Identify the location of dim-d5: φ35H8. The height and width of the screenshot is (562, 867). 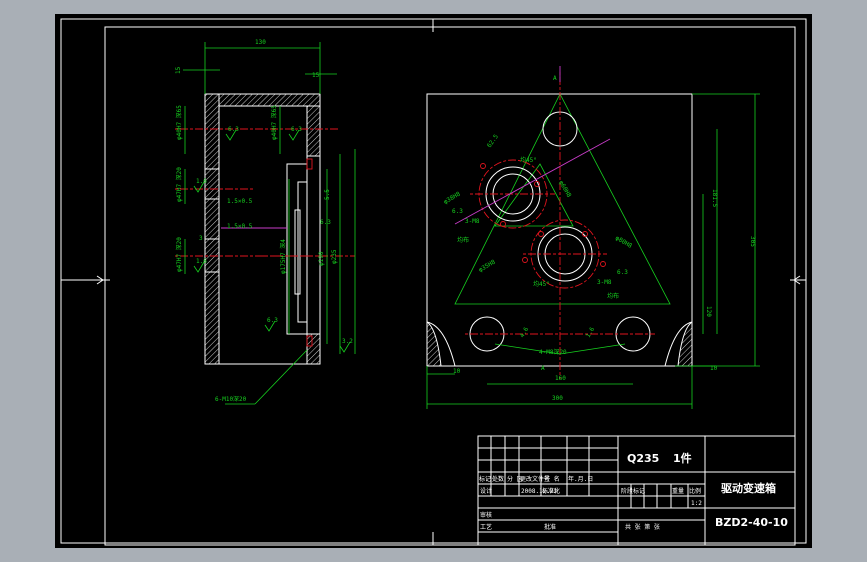
(487, 265).